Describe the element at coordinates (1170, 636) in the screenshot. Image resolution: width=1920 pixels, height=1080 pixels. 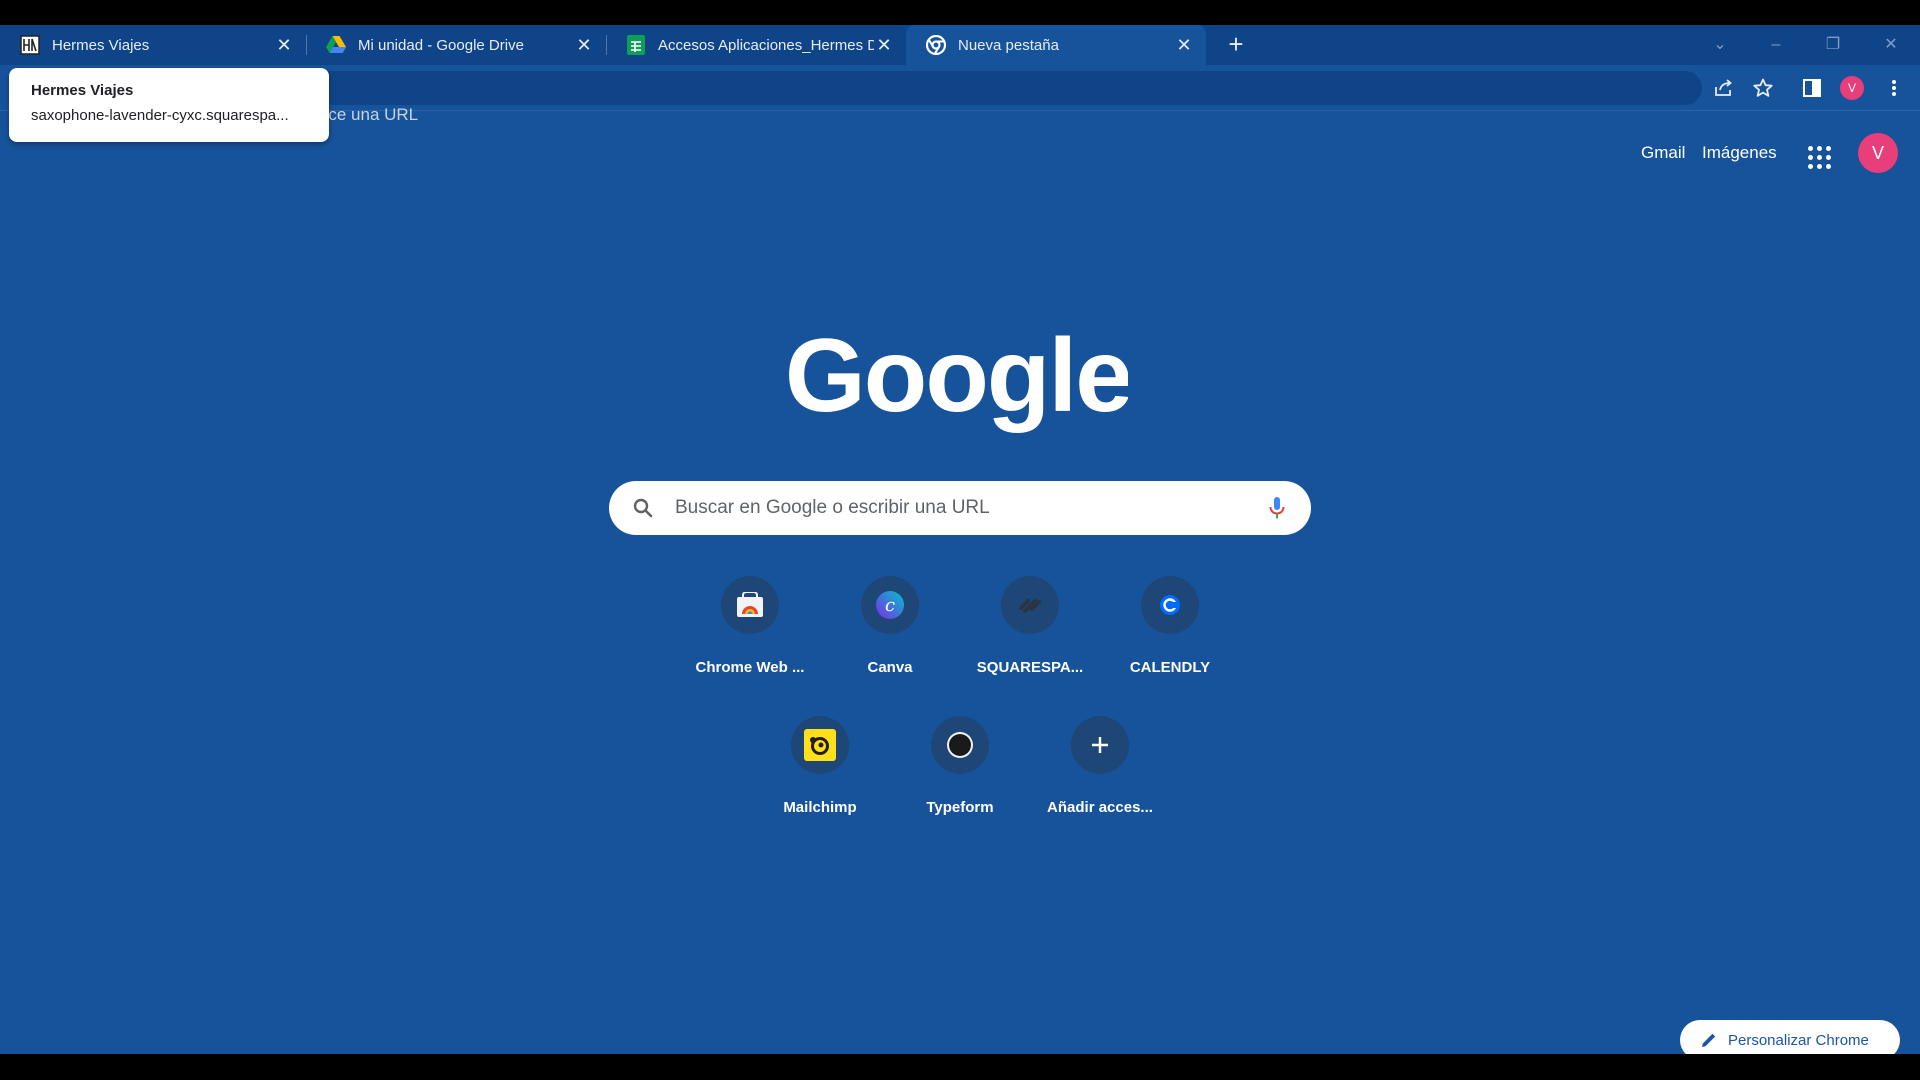
I see `shortcut-calendly: CALENDLY` at that location.